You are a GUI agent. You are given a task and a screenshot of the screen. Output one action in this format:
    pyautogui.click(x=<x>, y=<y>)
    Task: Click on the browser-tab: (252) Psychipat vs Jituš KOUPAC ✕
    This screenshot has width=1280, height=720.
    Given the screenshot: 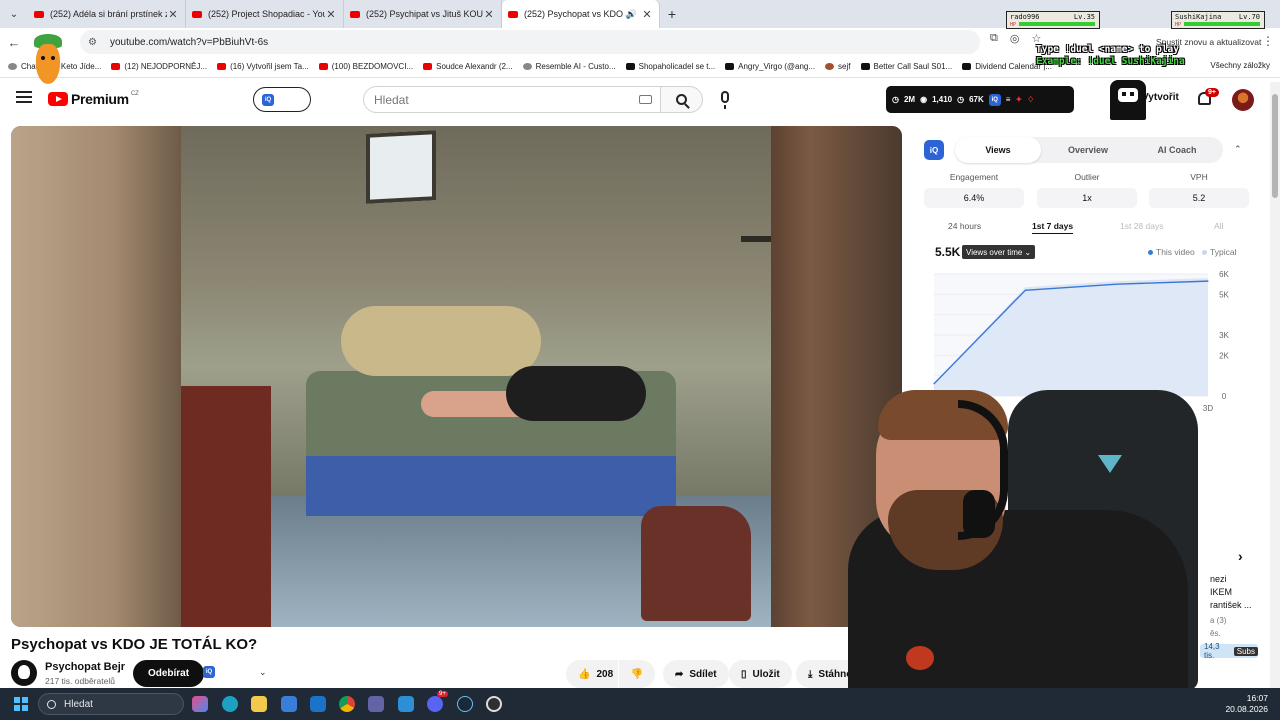 What is the action you would take?
    pyautogui.click(x=423, y=14)
    